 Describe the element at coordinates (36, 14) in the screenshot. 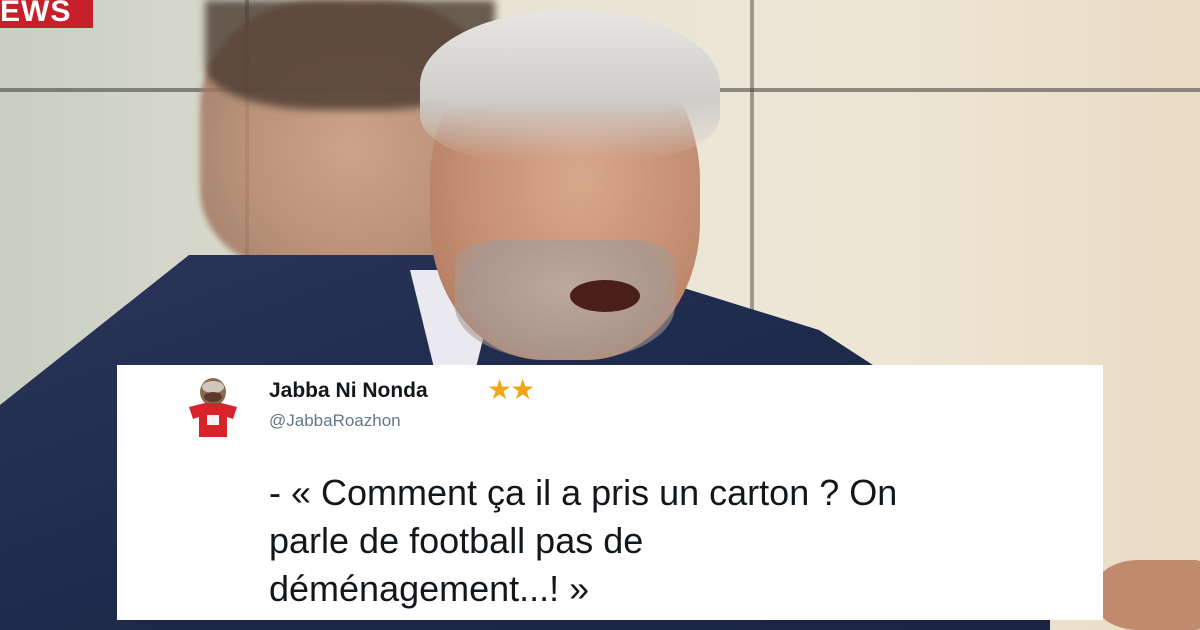

I see `channel-logo-text: EWS` at that location.